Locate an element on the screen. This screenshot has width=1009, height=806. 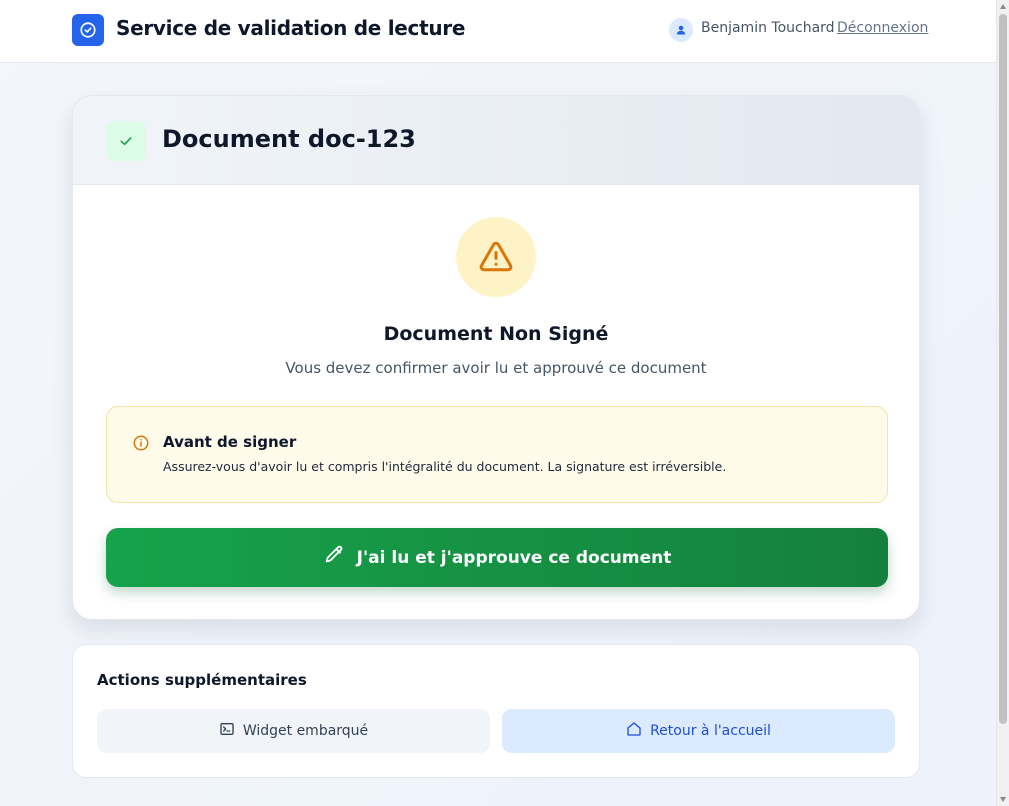
embedded-widget-label: Widget embarqué is located at coordinates (305, 731).